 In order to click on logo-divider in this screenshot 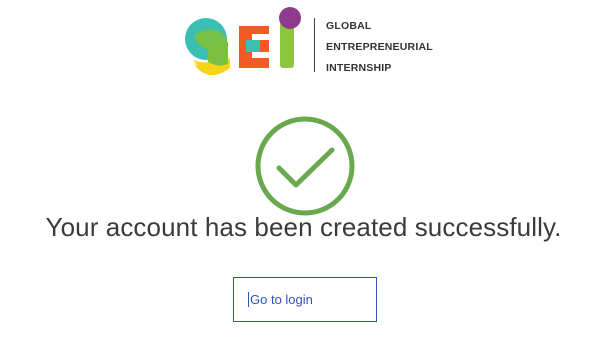, I will do `click(314, 45)`.